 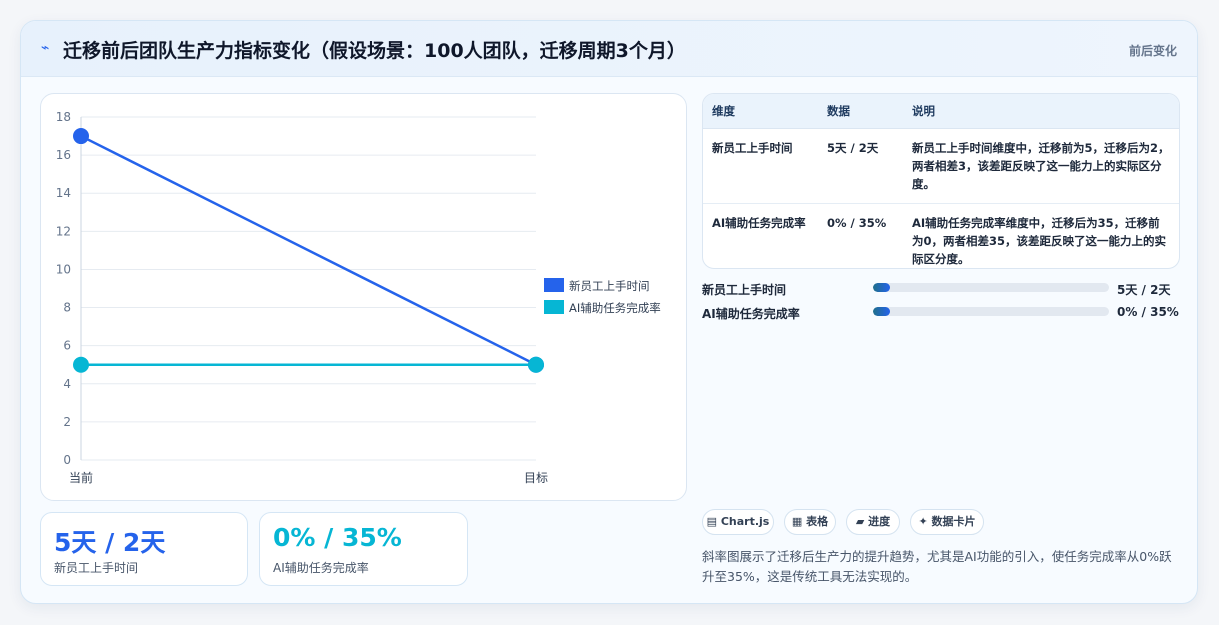 I want to click on y-tick-label: 14, so click(x=63, y=193).